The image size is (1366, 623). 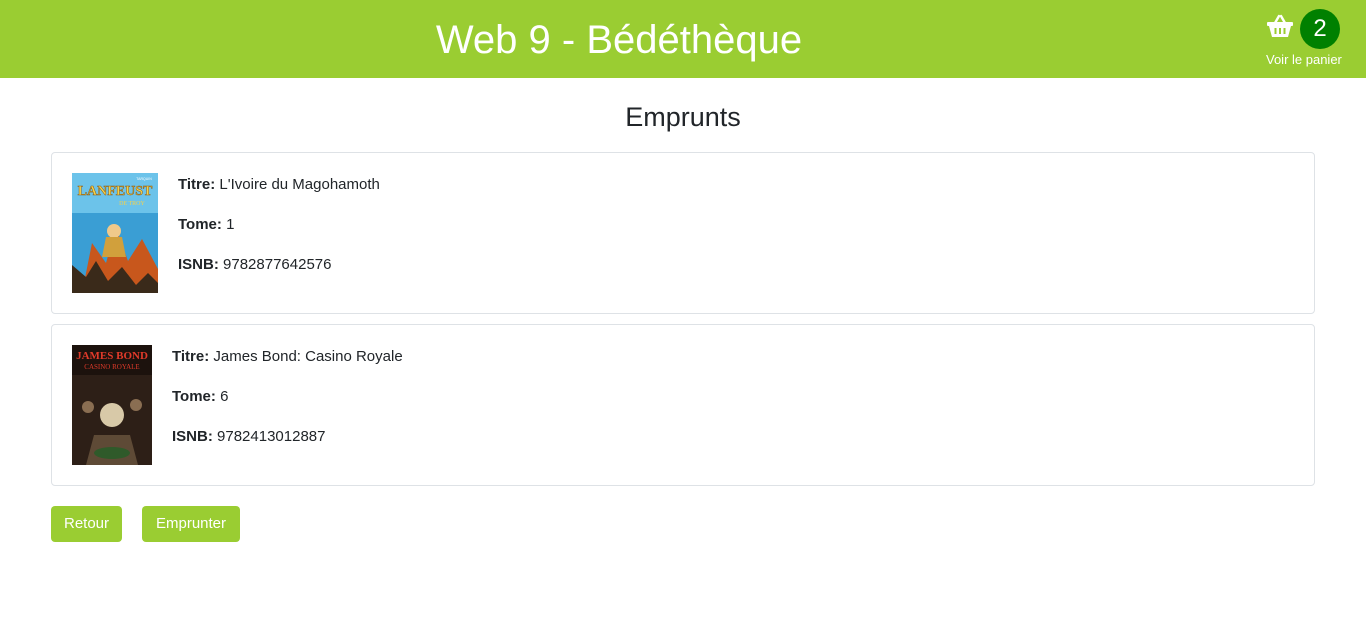 I want to click on title-row: Titre: James Bond: Casino Royale, so click(x=287, y=357).